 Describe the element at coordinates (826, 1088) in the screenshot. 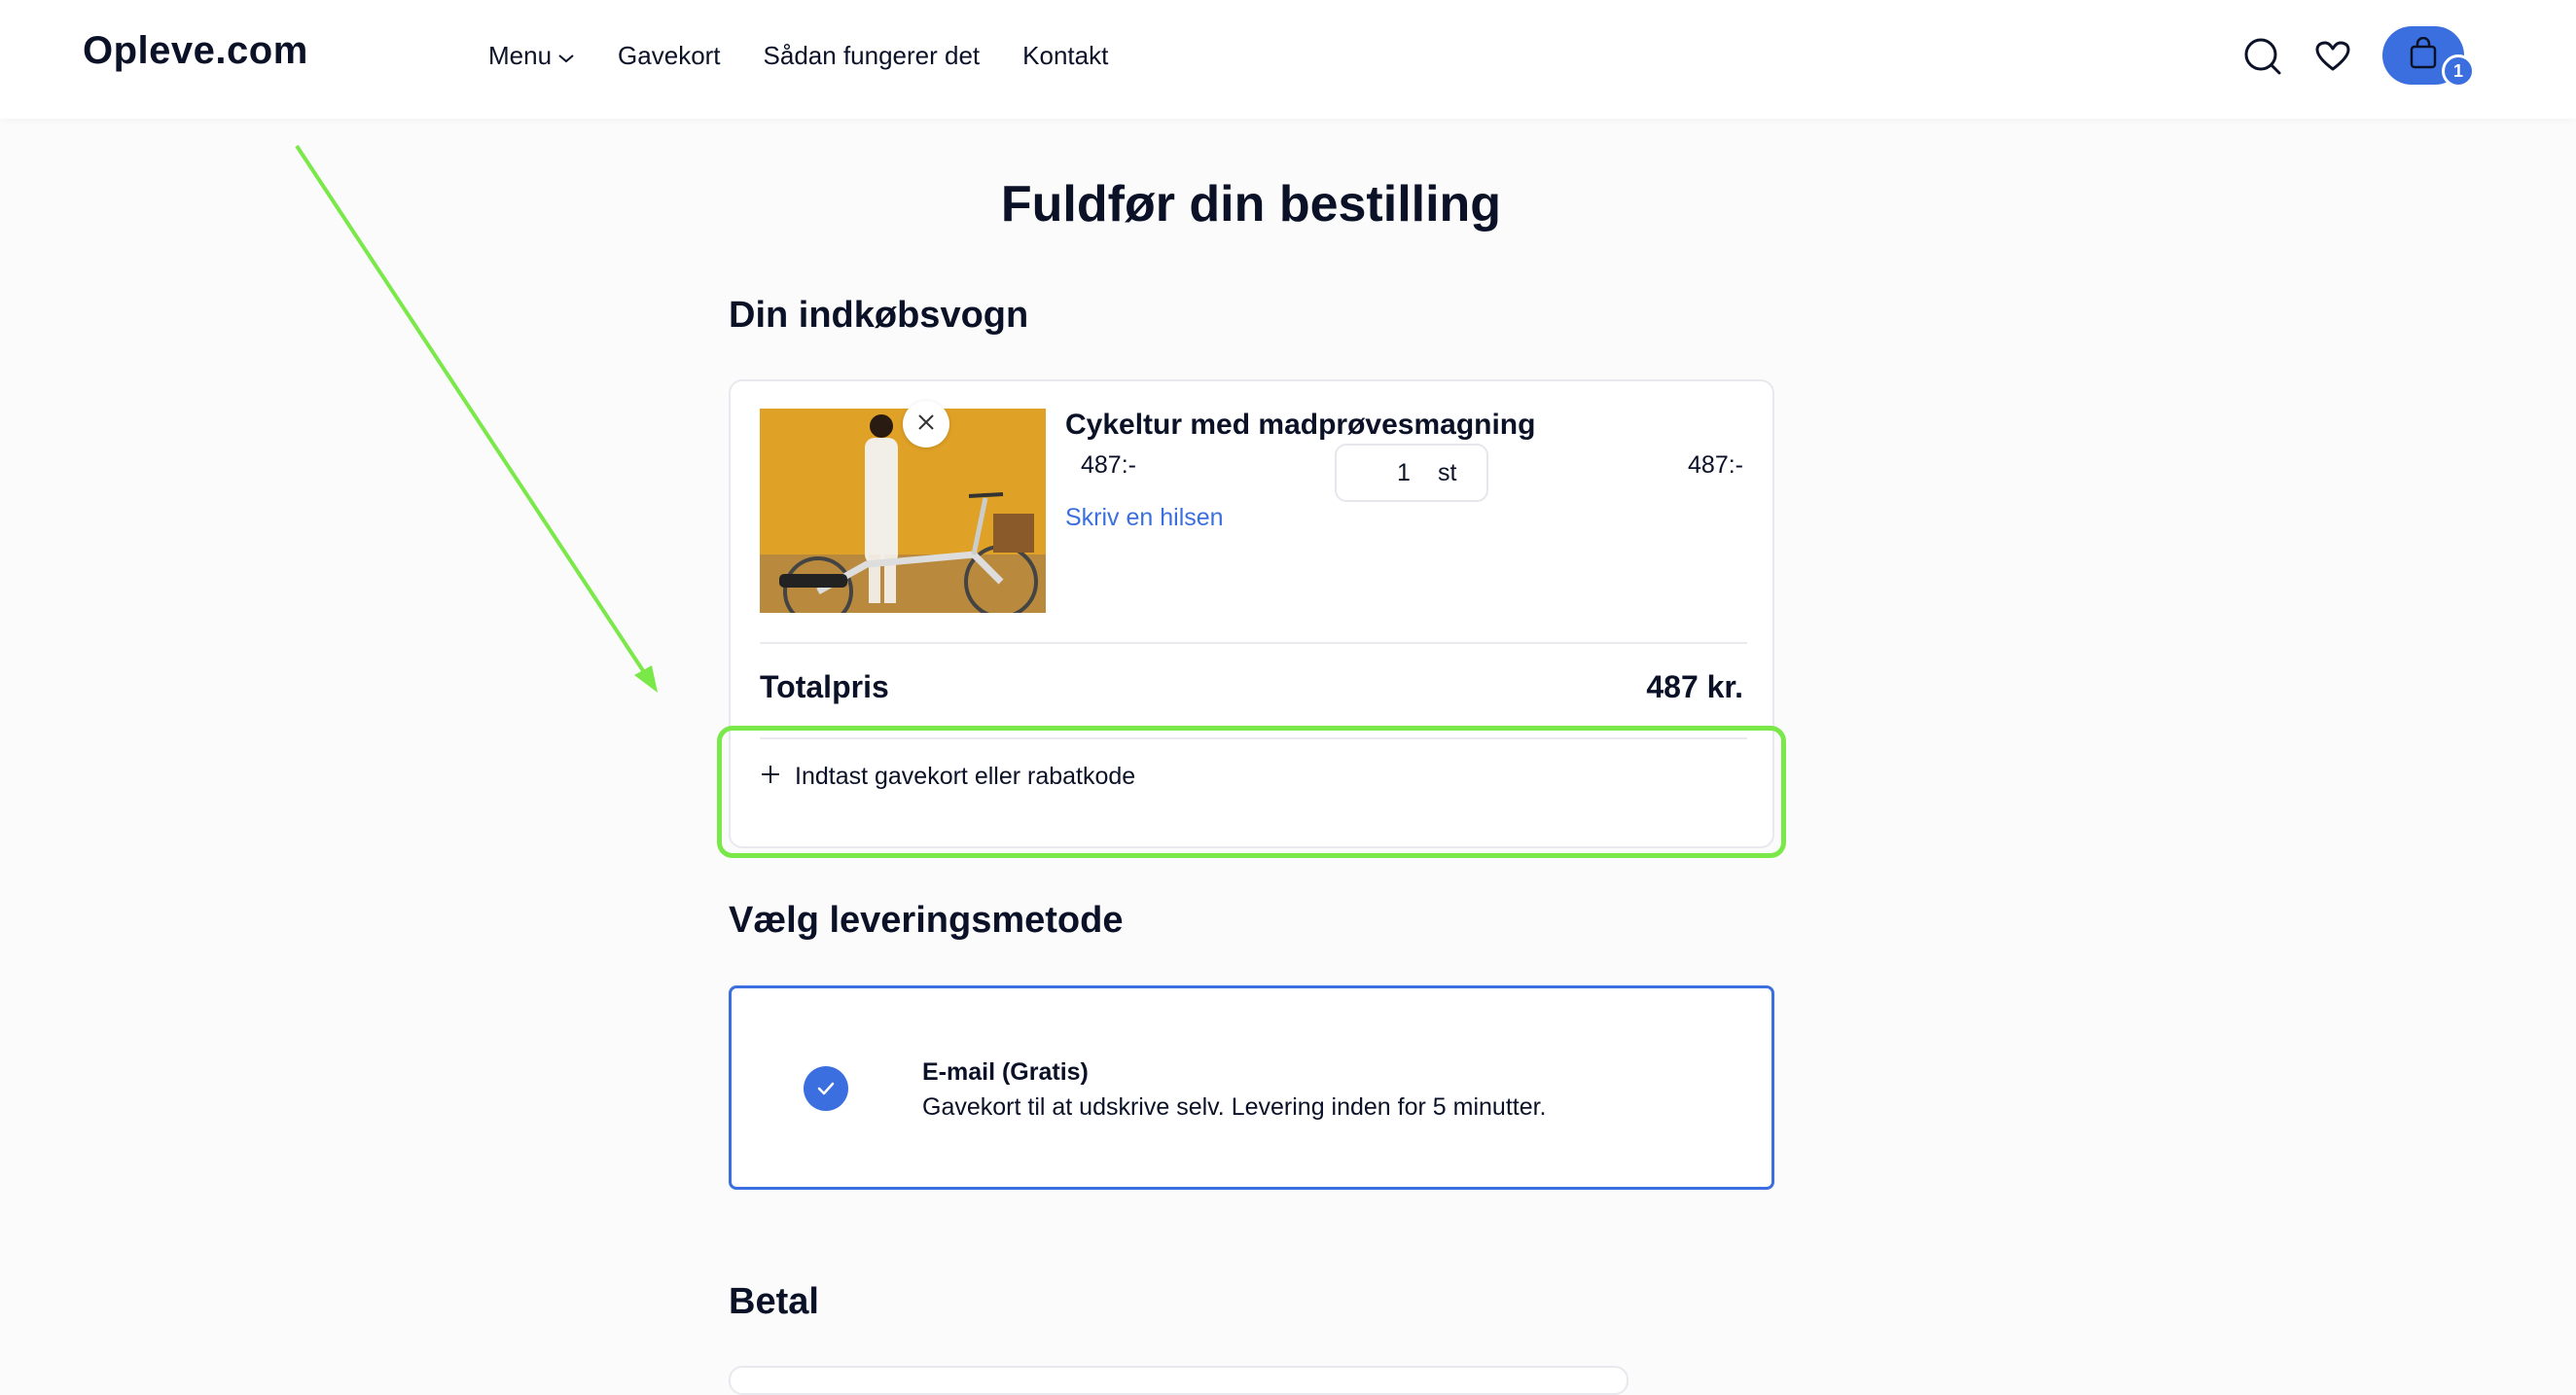

I see `checkmark-icon` at that location.